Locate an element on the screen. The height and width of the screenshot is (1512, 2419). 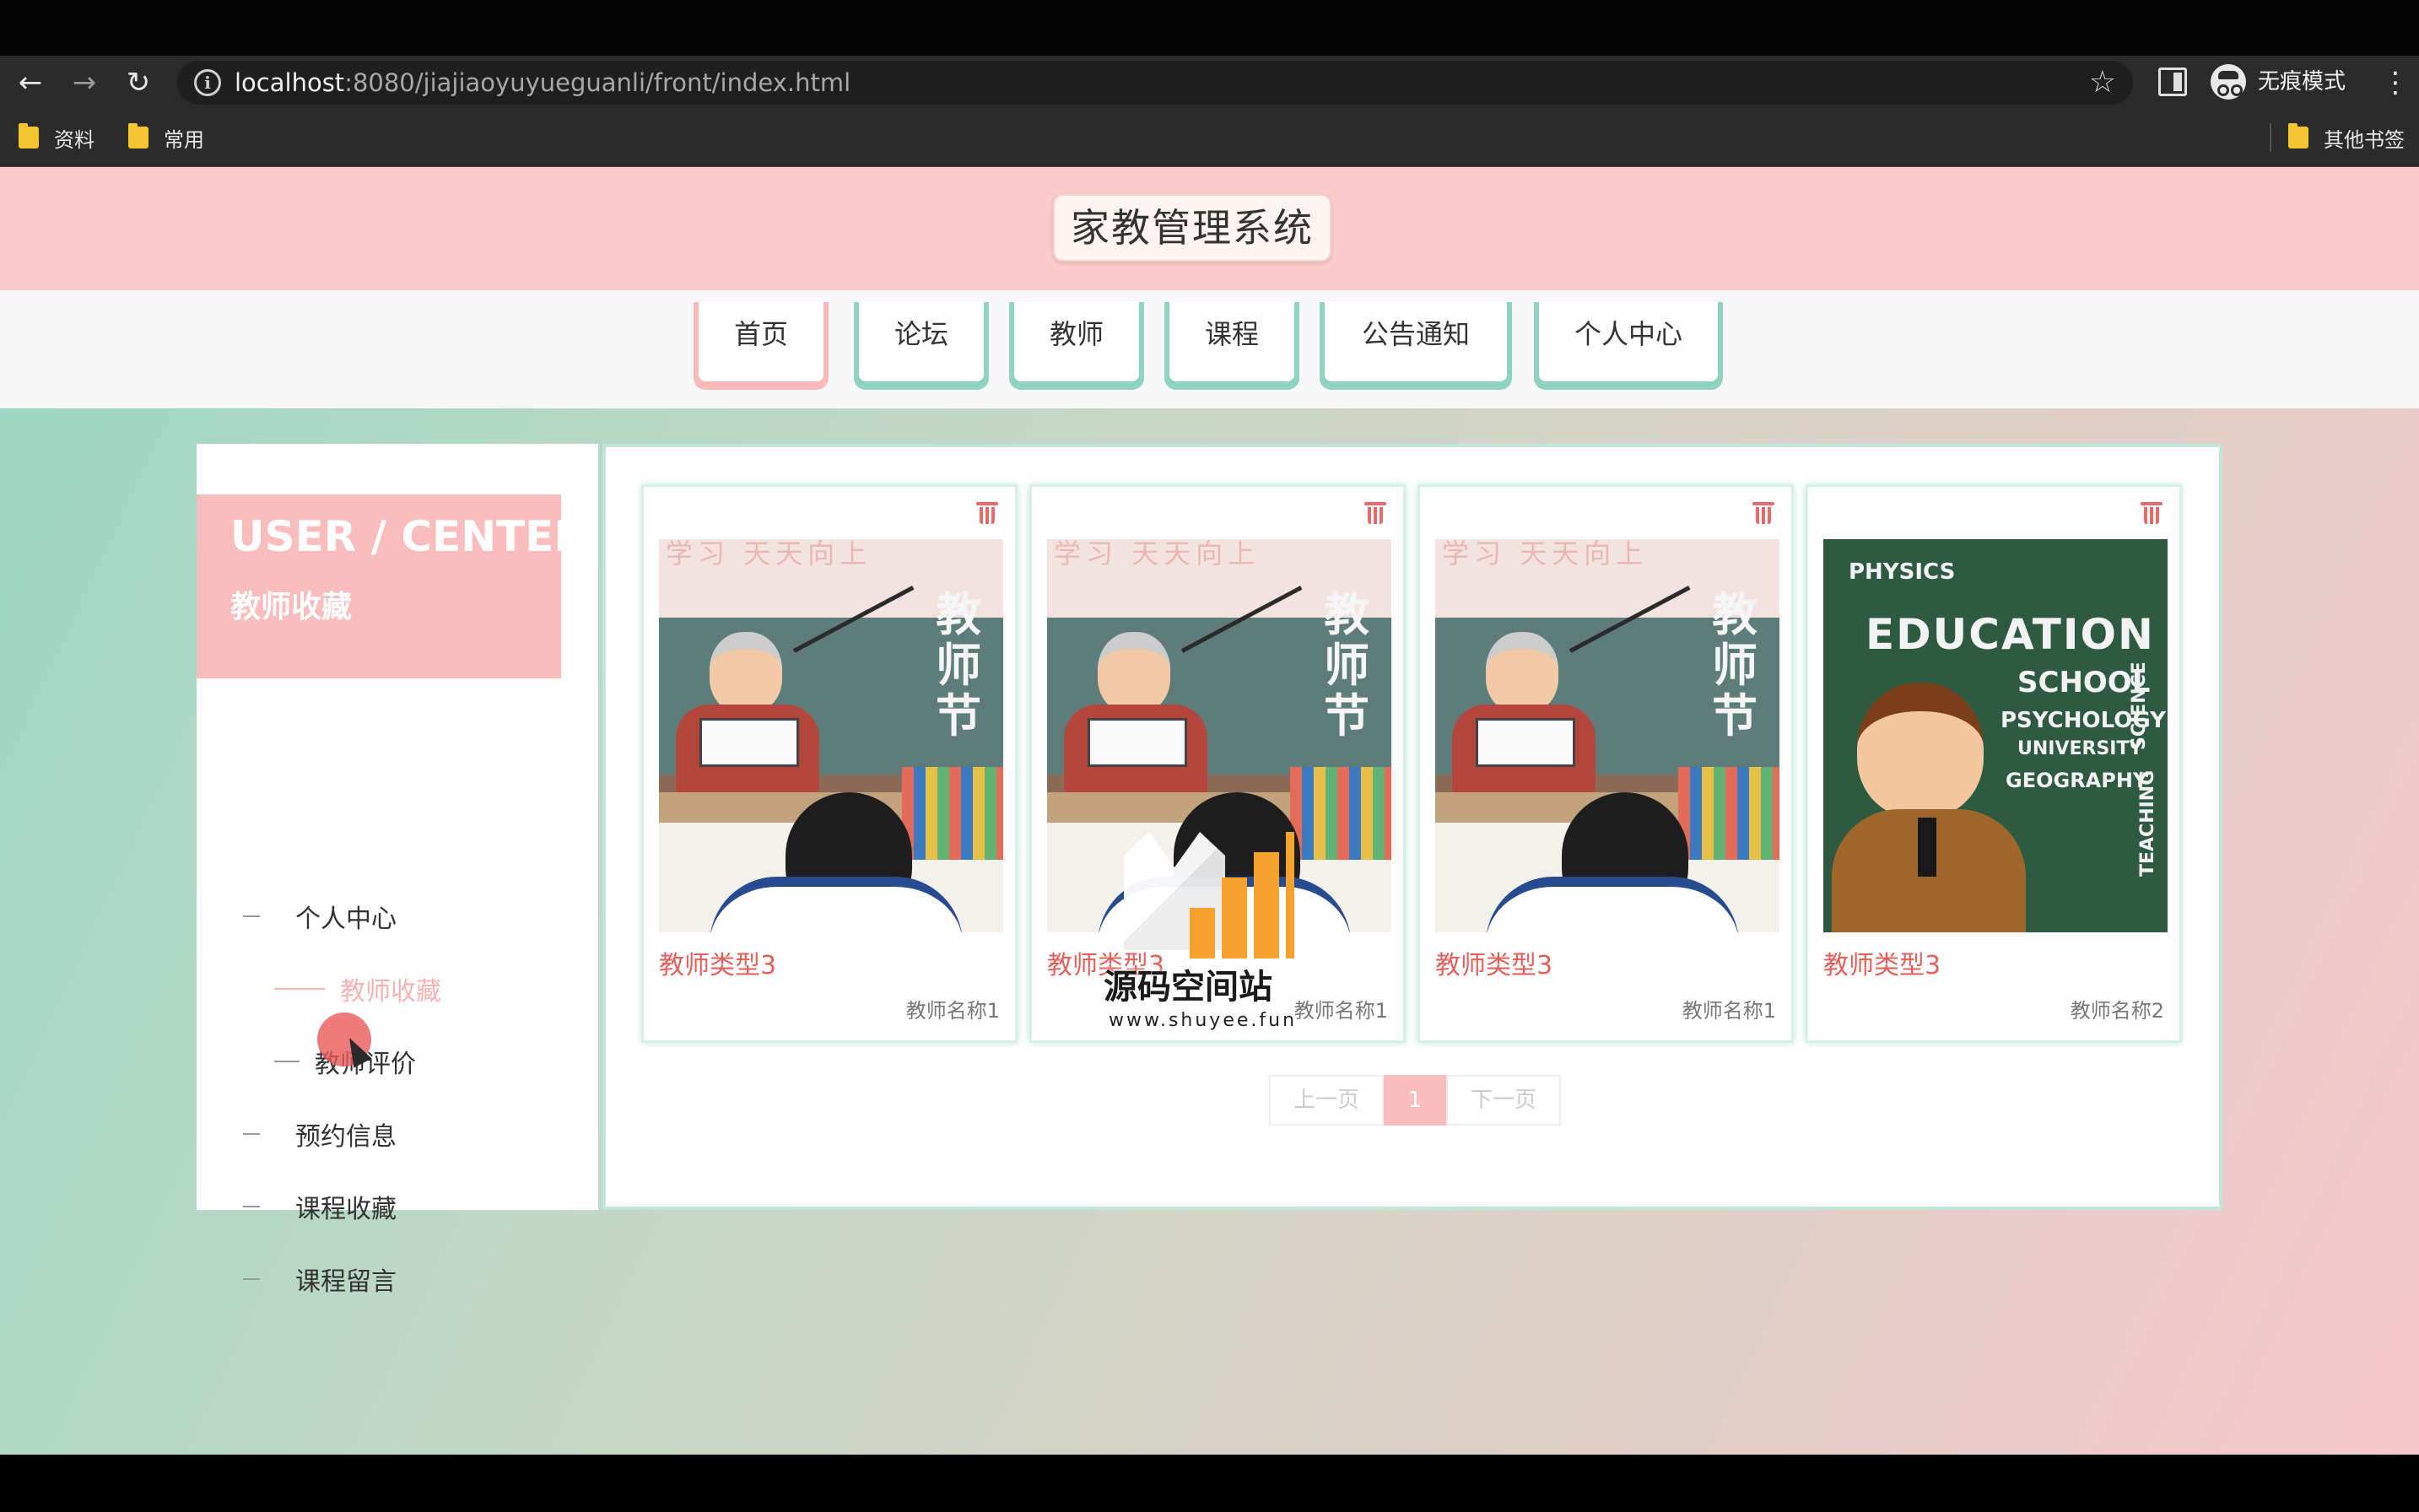
watermark-name: 源码空间站 is located at coordinates (1188, 987).